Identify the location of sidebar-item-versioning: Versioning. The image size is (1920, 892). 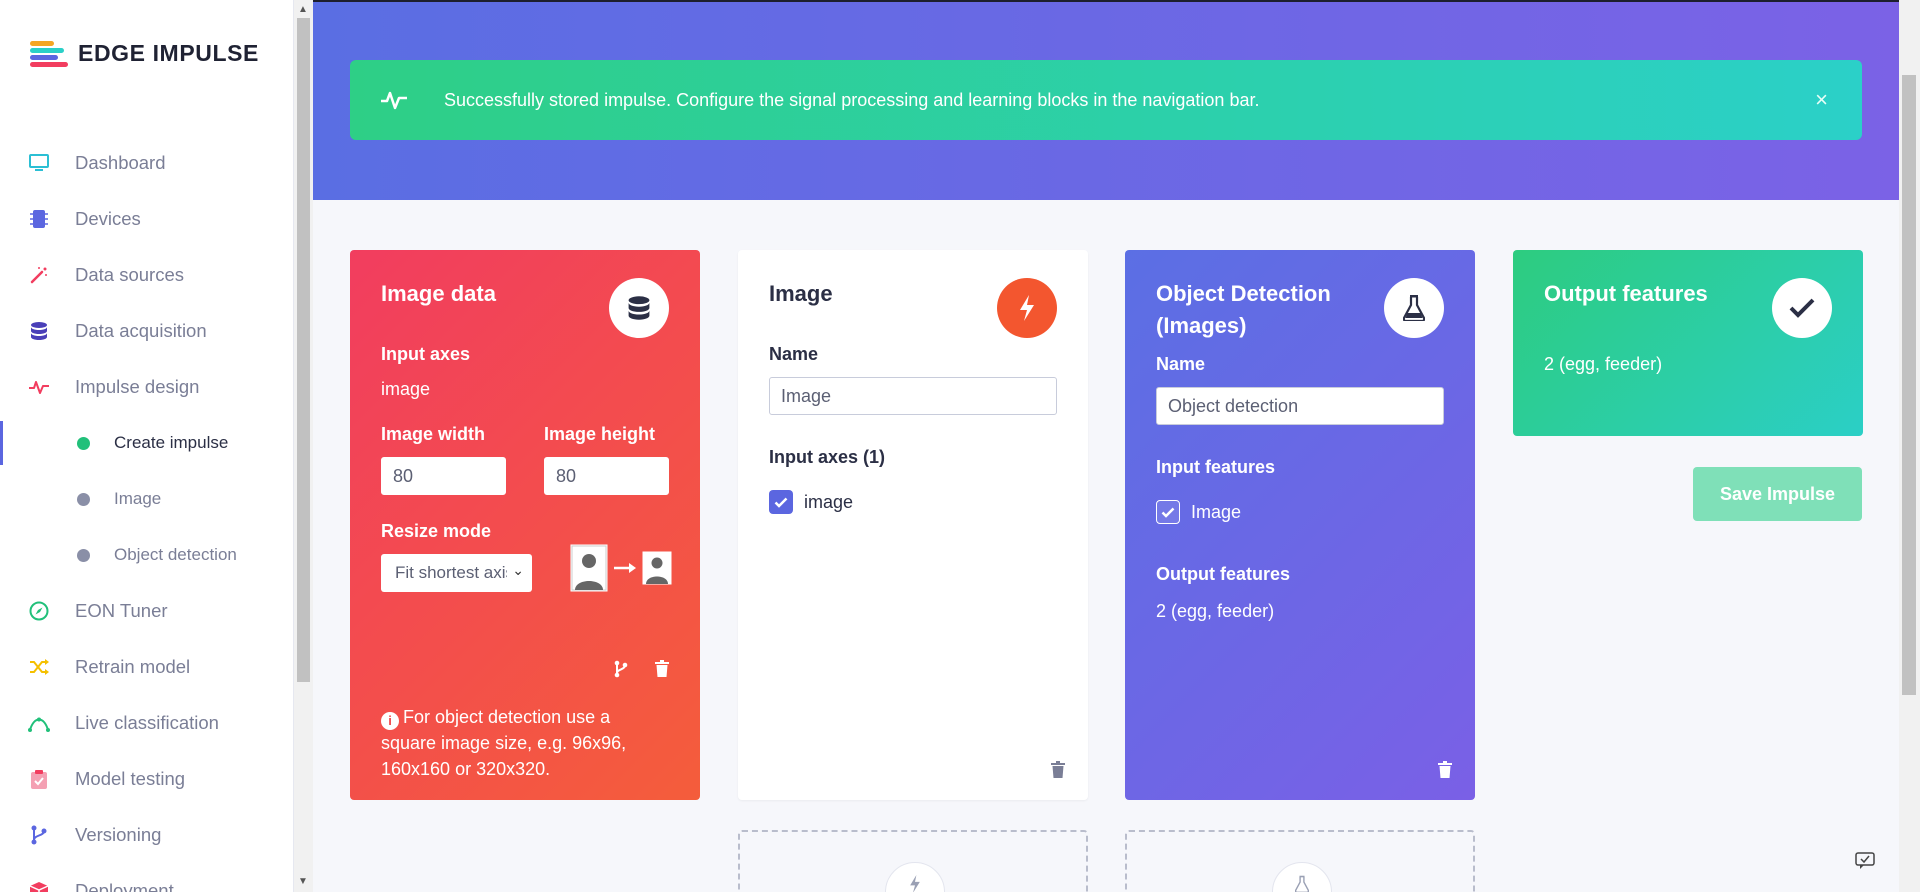
(146, 835).